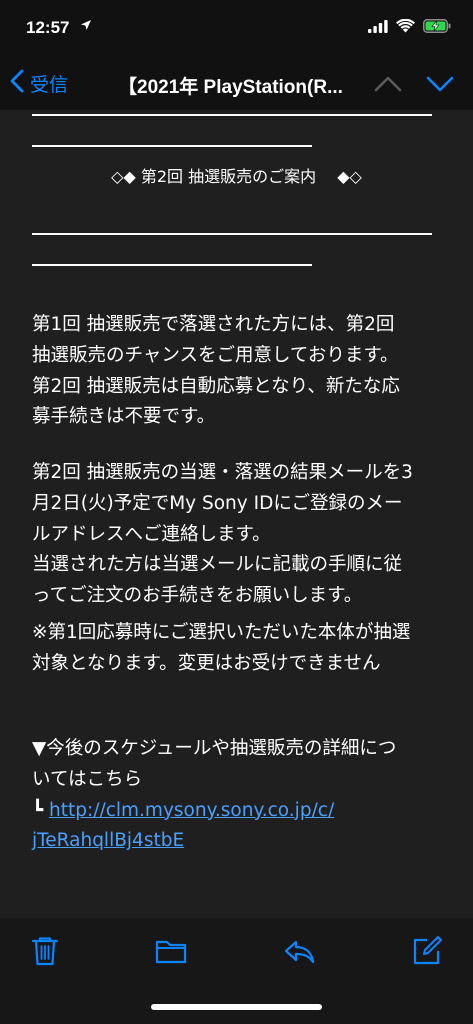  I want to click on trash-button, so click(45, 951).